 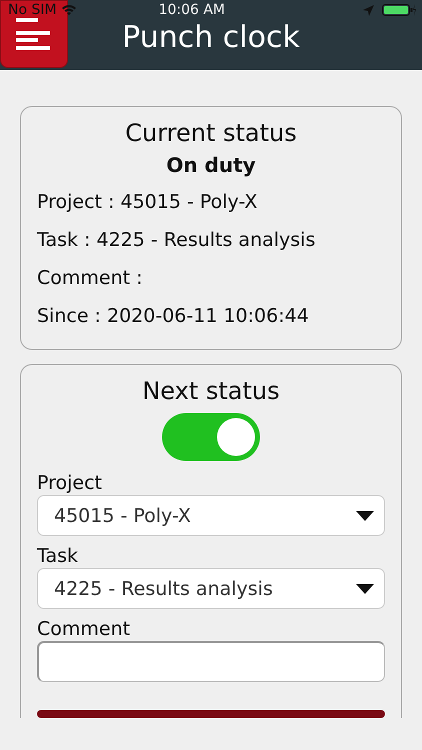 I want to click on status-detail: Comment :, so click(x=90, y=278).